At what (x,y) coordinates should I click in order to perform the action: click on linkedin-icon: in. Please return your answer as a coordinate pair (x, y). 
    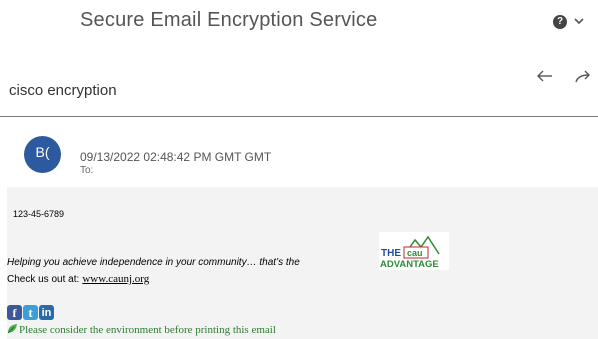
    Looking at the image, I should click on (46, 312).